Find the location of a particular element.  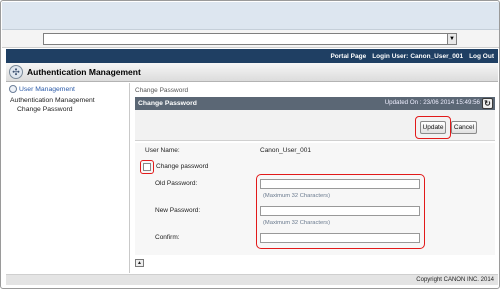

old-password-label: Old Password: is located at coordinates (176, 183).